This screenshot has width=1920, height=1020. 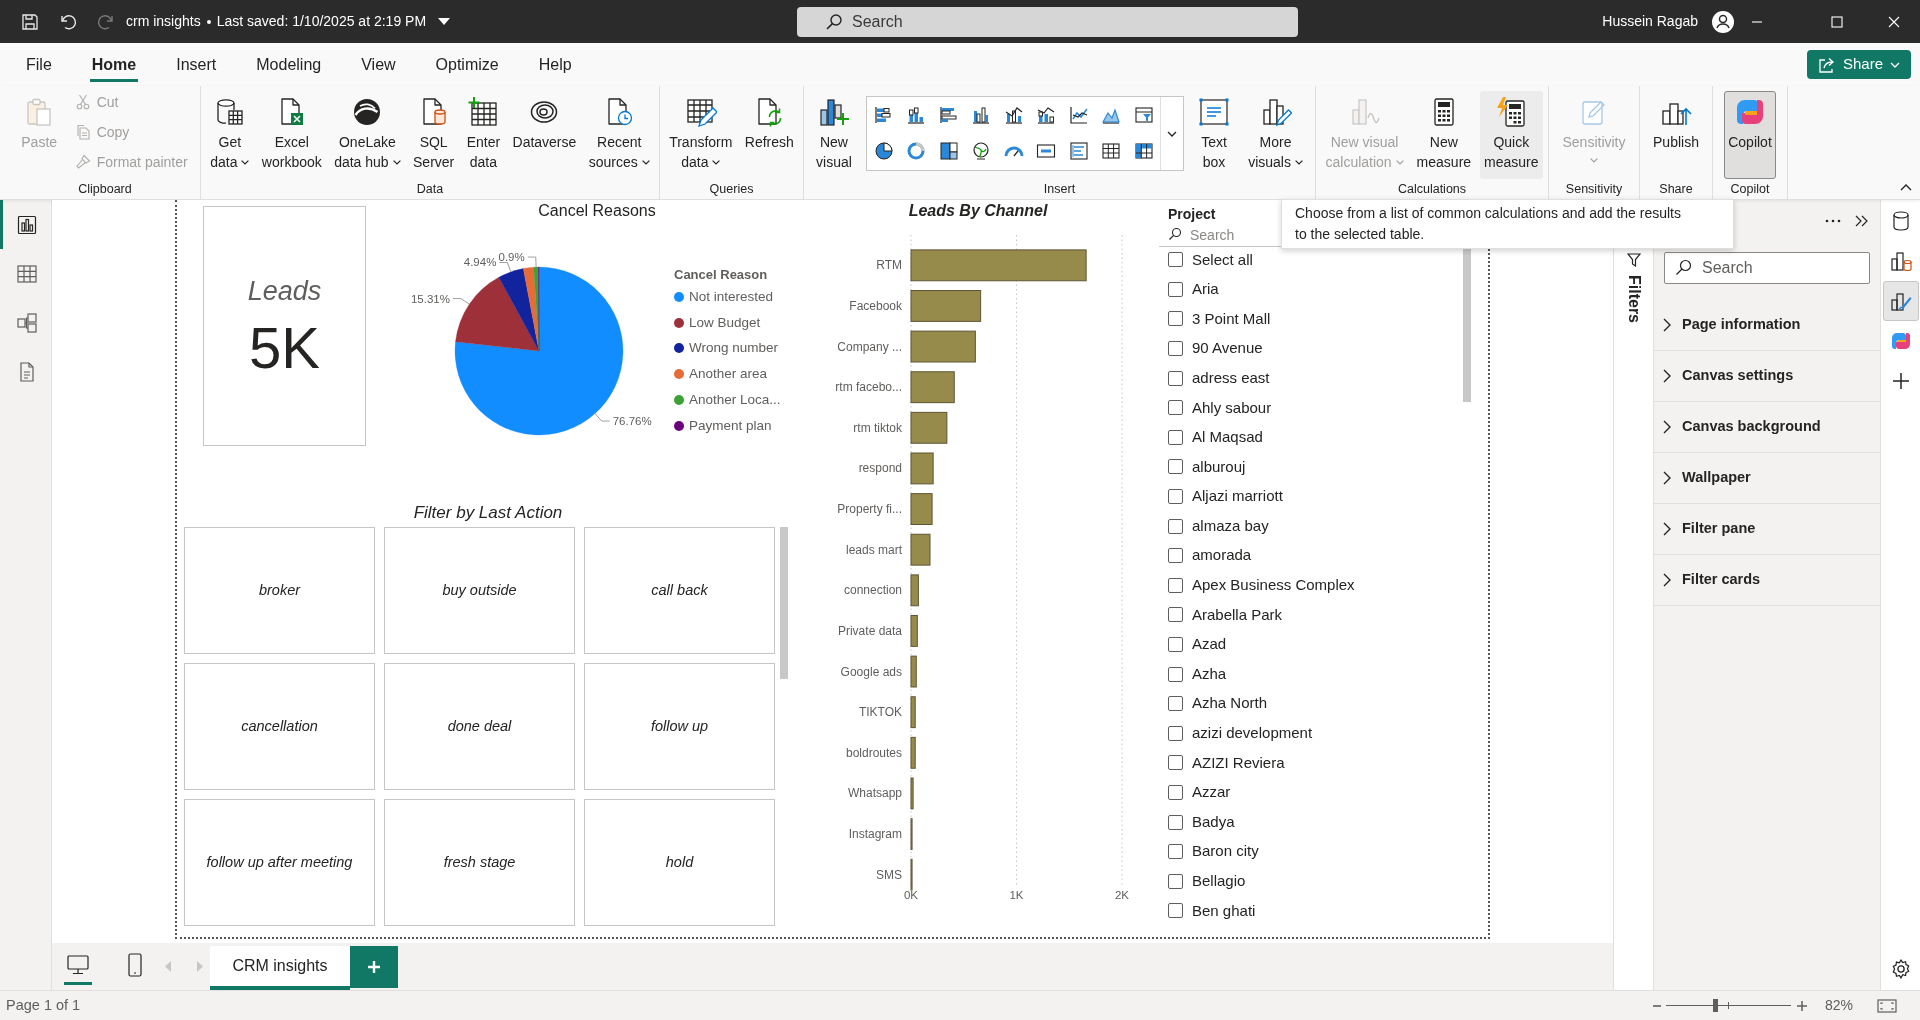 I want to click on ribbon-button: Transform data, so click(x=701, y=135).